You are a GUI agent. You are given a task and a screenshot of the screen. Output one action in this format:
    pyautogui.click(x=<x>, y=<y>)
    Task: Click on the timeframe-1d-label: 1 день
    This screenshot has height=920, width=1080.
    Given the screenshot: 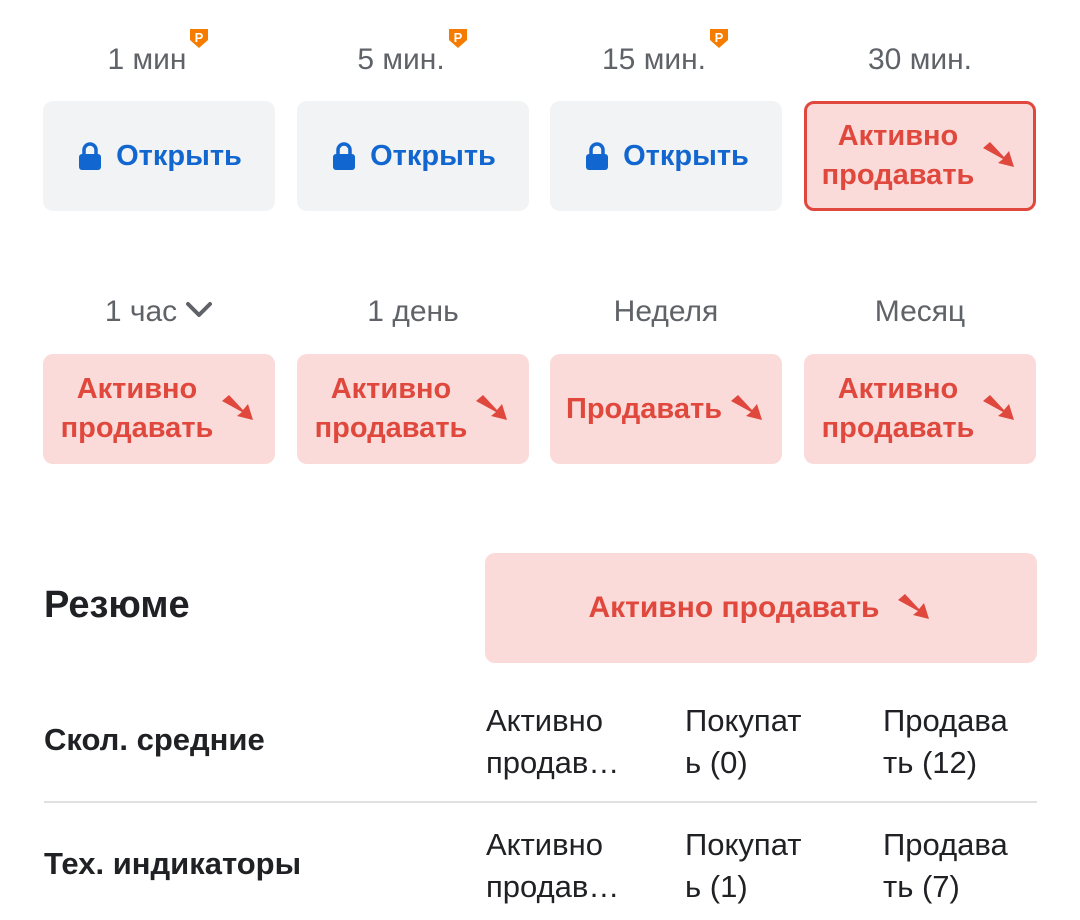 What is the action you would take?
    pyautogui.click(x=413, y=312)
    